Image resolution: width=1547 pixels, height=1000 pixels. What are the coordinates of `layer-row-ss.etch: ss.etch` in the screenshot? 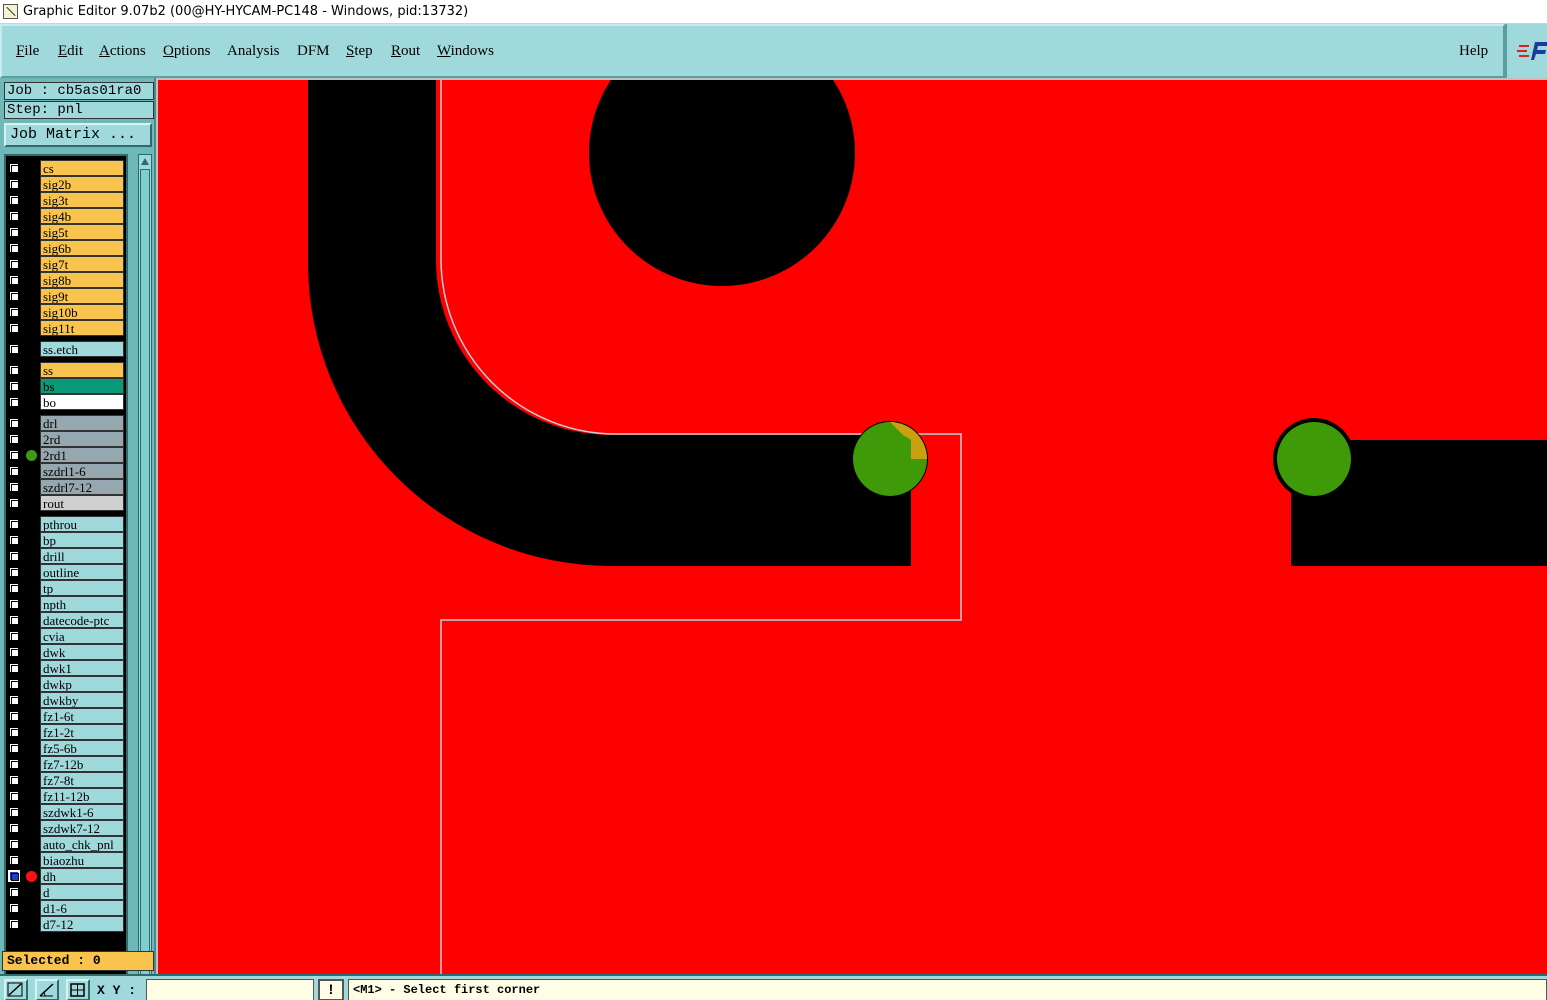 It's located at (65, 349).